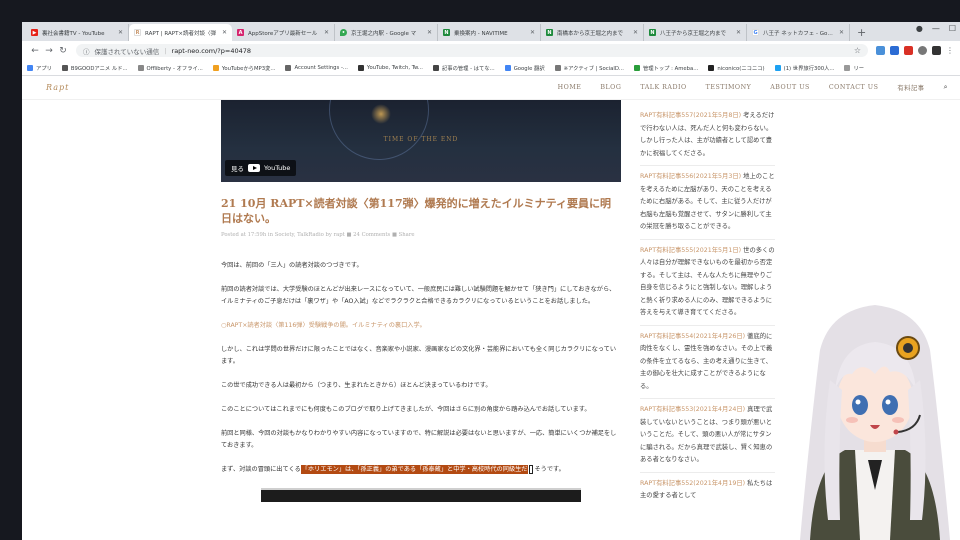  Describe the element at coordinates (49, 51) in the screenshot. I see `forward-icon: →` at that location.